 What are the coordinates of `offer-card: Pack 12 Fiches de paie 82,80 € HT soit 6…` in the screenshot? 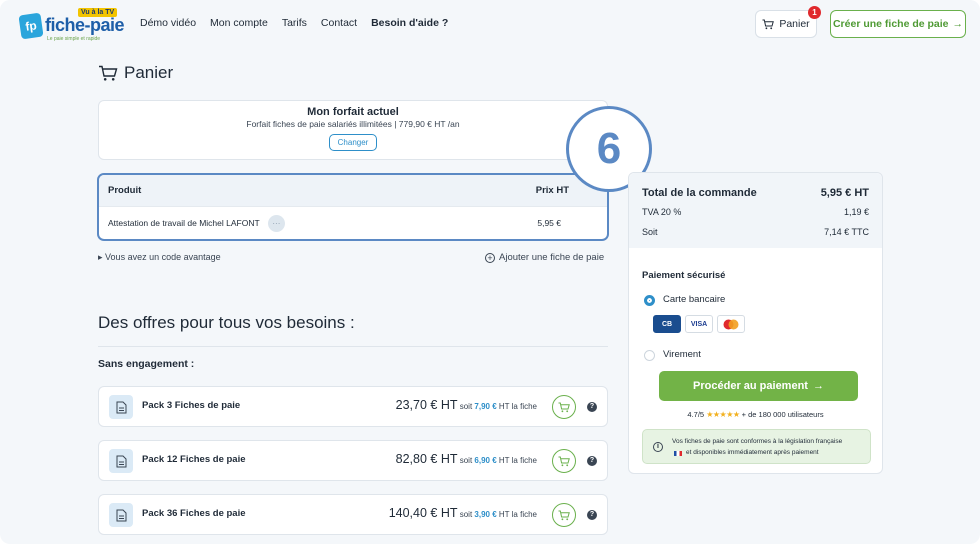 It's located at (353, 460).